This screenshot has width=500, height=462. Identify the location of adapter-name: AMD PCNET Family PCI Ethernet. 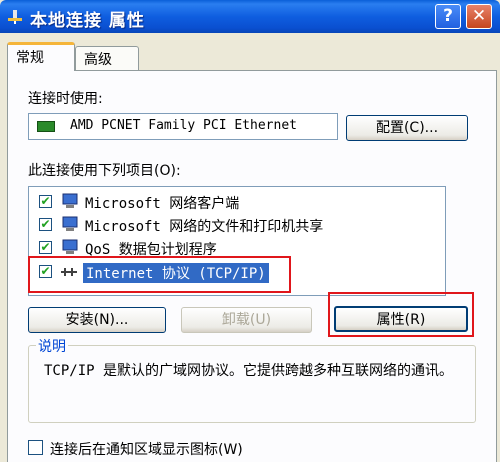
(183, 125).